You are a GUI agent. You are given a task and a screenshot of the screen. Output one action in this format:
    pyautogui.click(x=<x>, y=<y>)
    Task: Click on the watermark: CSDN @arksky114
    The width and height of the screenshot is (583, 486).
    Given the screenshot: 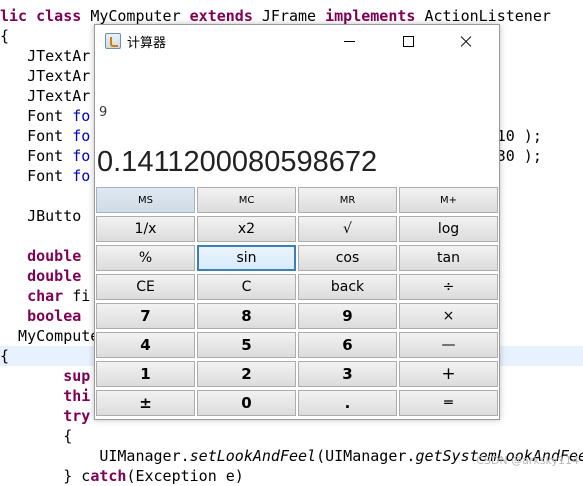 What is the action you would take?
    pyautogui.click(x=527, y=460)
    